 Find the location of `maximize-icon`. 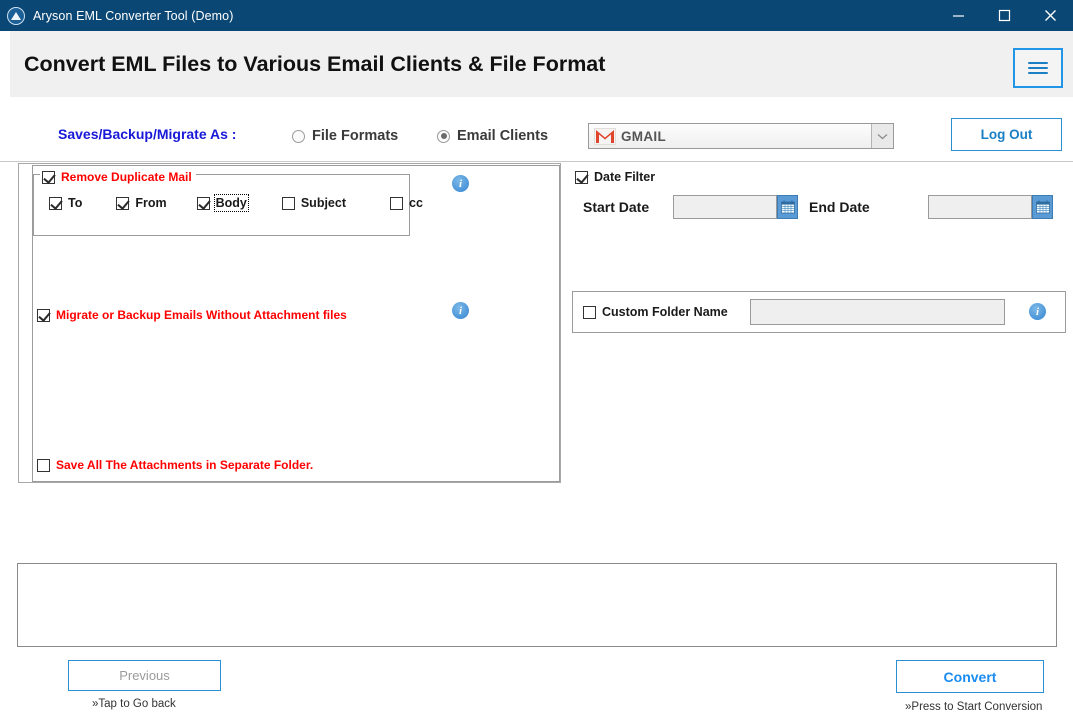

maximize-icon is located at coordinates (1004, 15).